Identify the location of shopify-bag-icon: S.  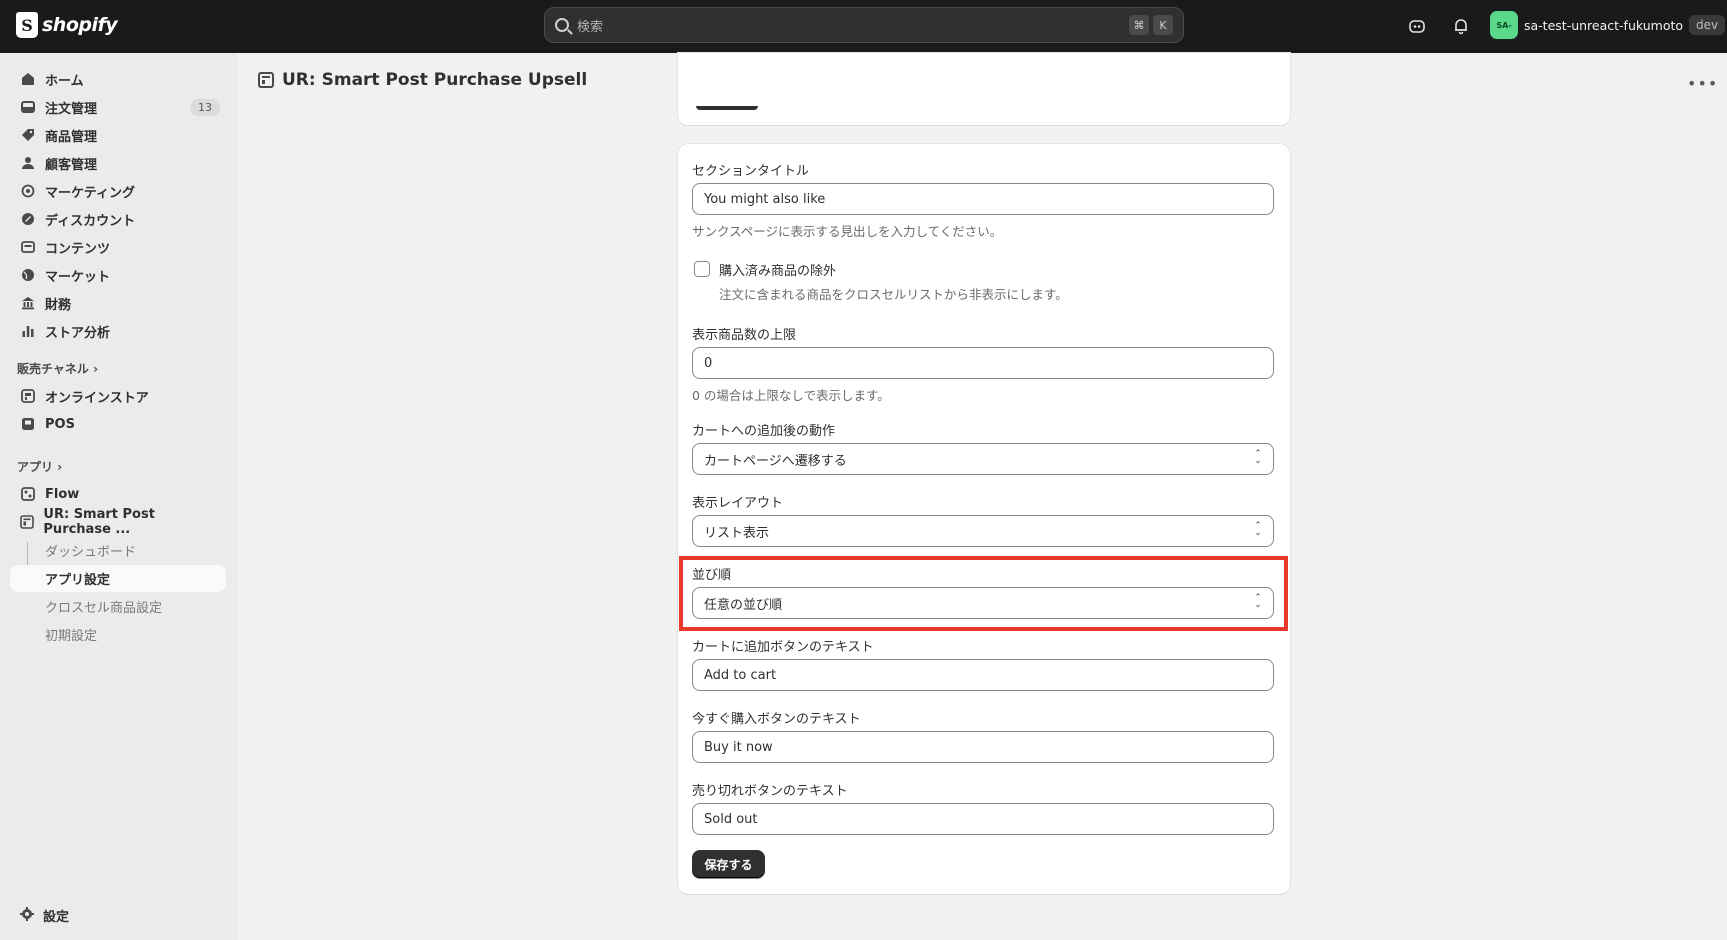
(27, 25).